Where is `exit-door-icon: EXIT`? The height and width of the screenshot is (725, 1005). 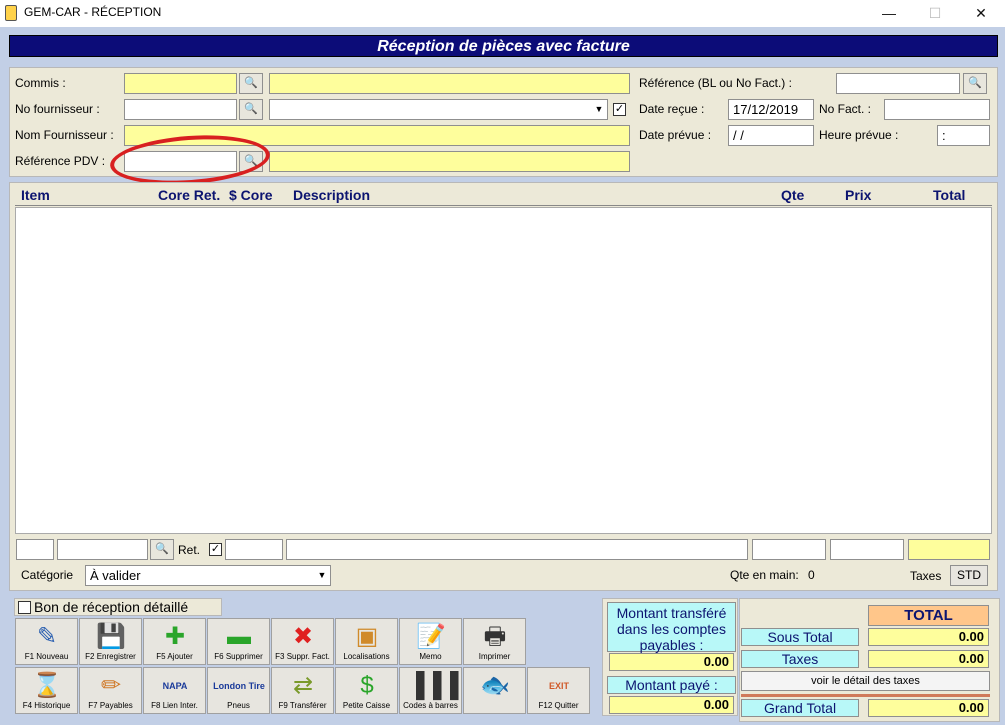
exit-door-icon: EXIT is located at coordinates (558, 686).